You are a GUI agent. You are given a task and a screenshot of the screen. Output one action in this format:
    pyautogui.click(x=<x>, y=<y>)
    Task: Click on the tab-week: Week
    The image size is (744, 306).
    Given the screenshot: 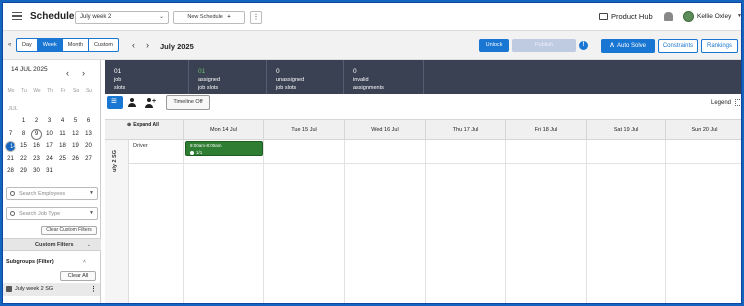 What is the action you would take?
    pyautogui.click(x=50, y=45)
    